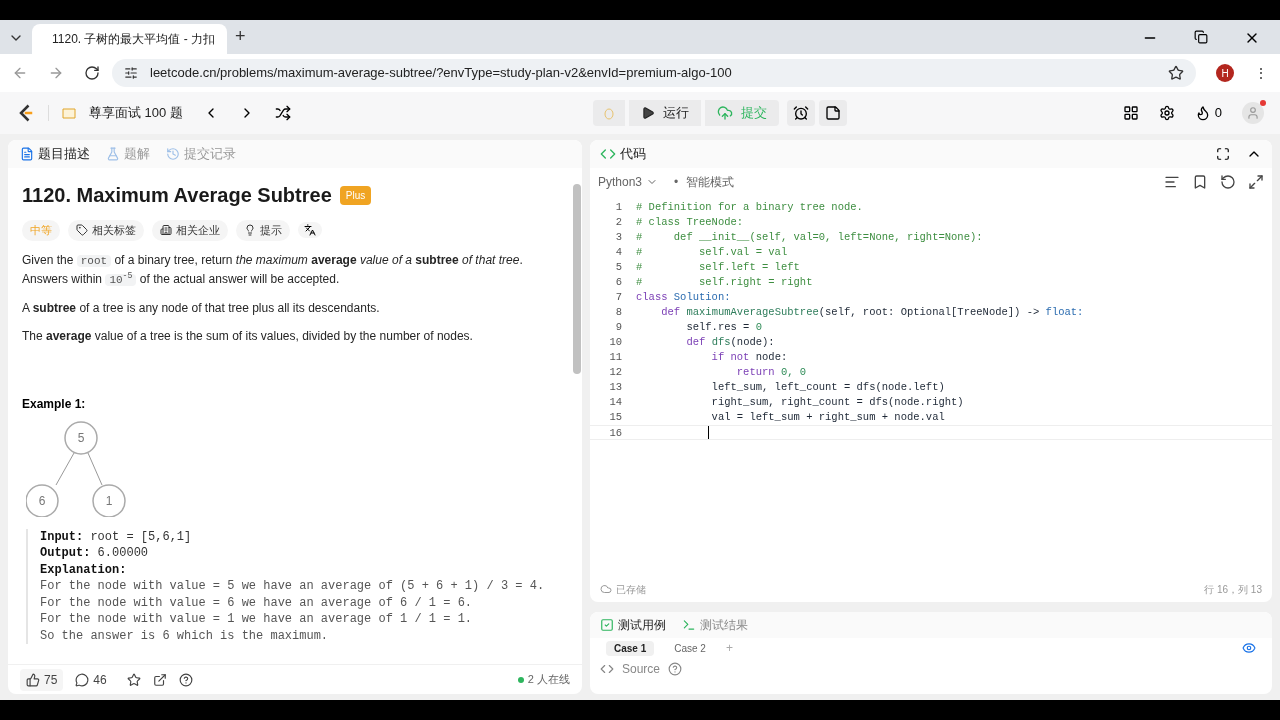 The image size is (1280, 720). What do you see at coordinates (310, 230) in the screenshot?
I see `translate-button` at bounding box center [310, 230].